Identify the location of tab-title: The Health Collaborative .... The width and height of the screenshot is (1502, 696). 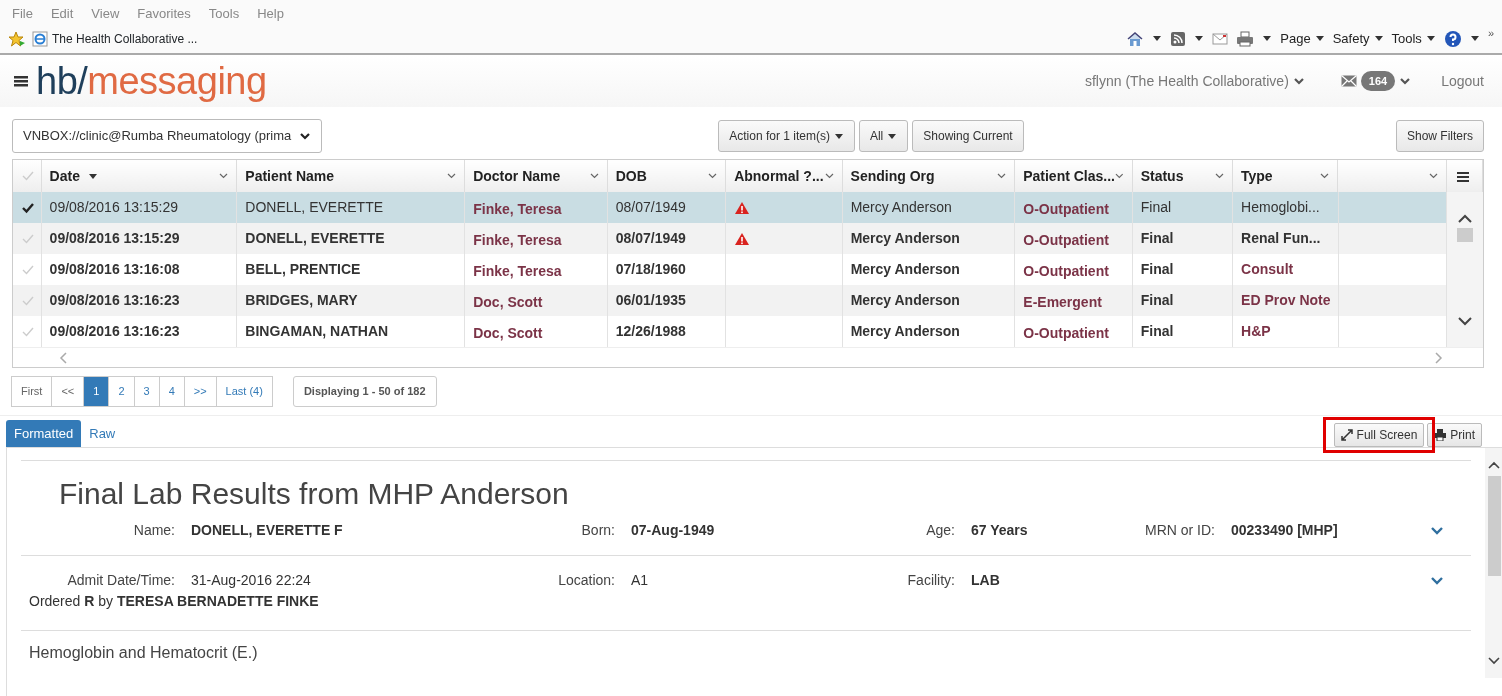
(125, 38).